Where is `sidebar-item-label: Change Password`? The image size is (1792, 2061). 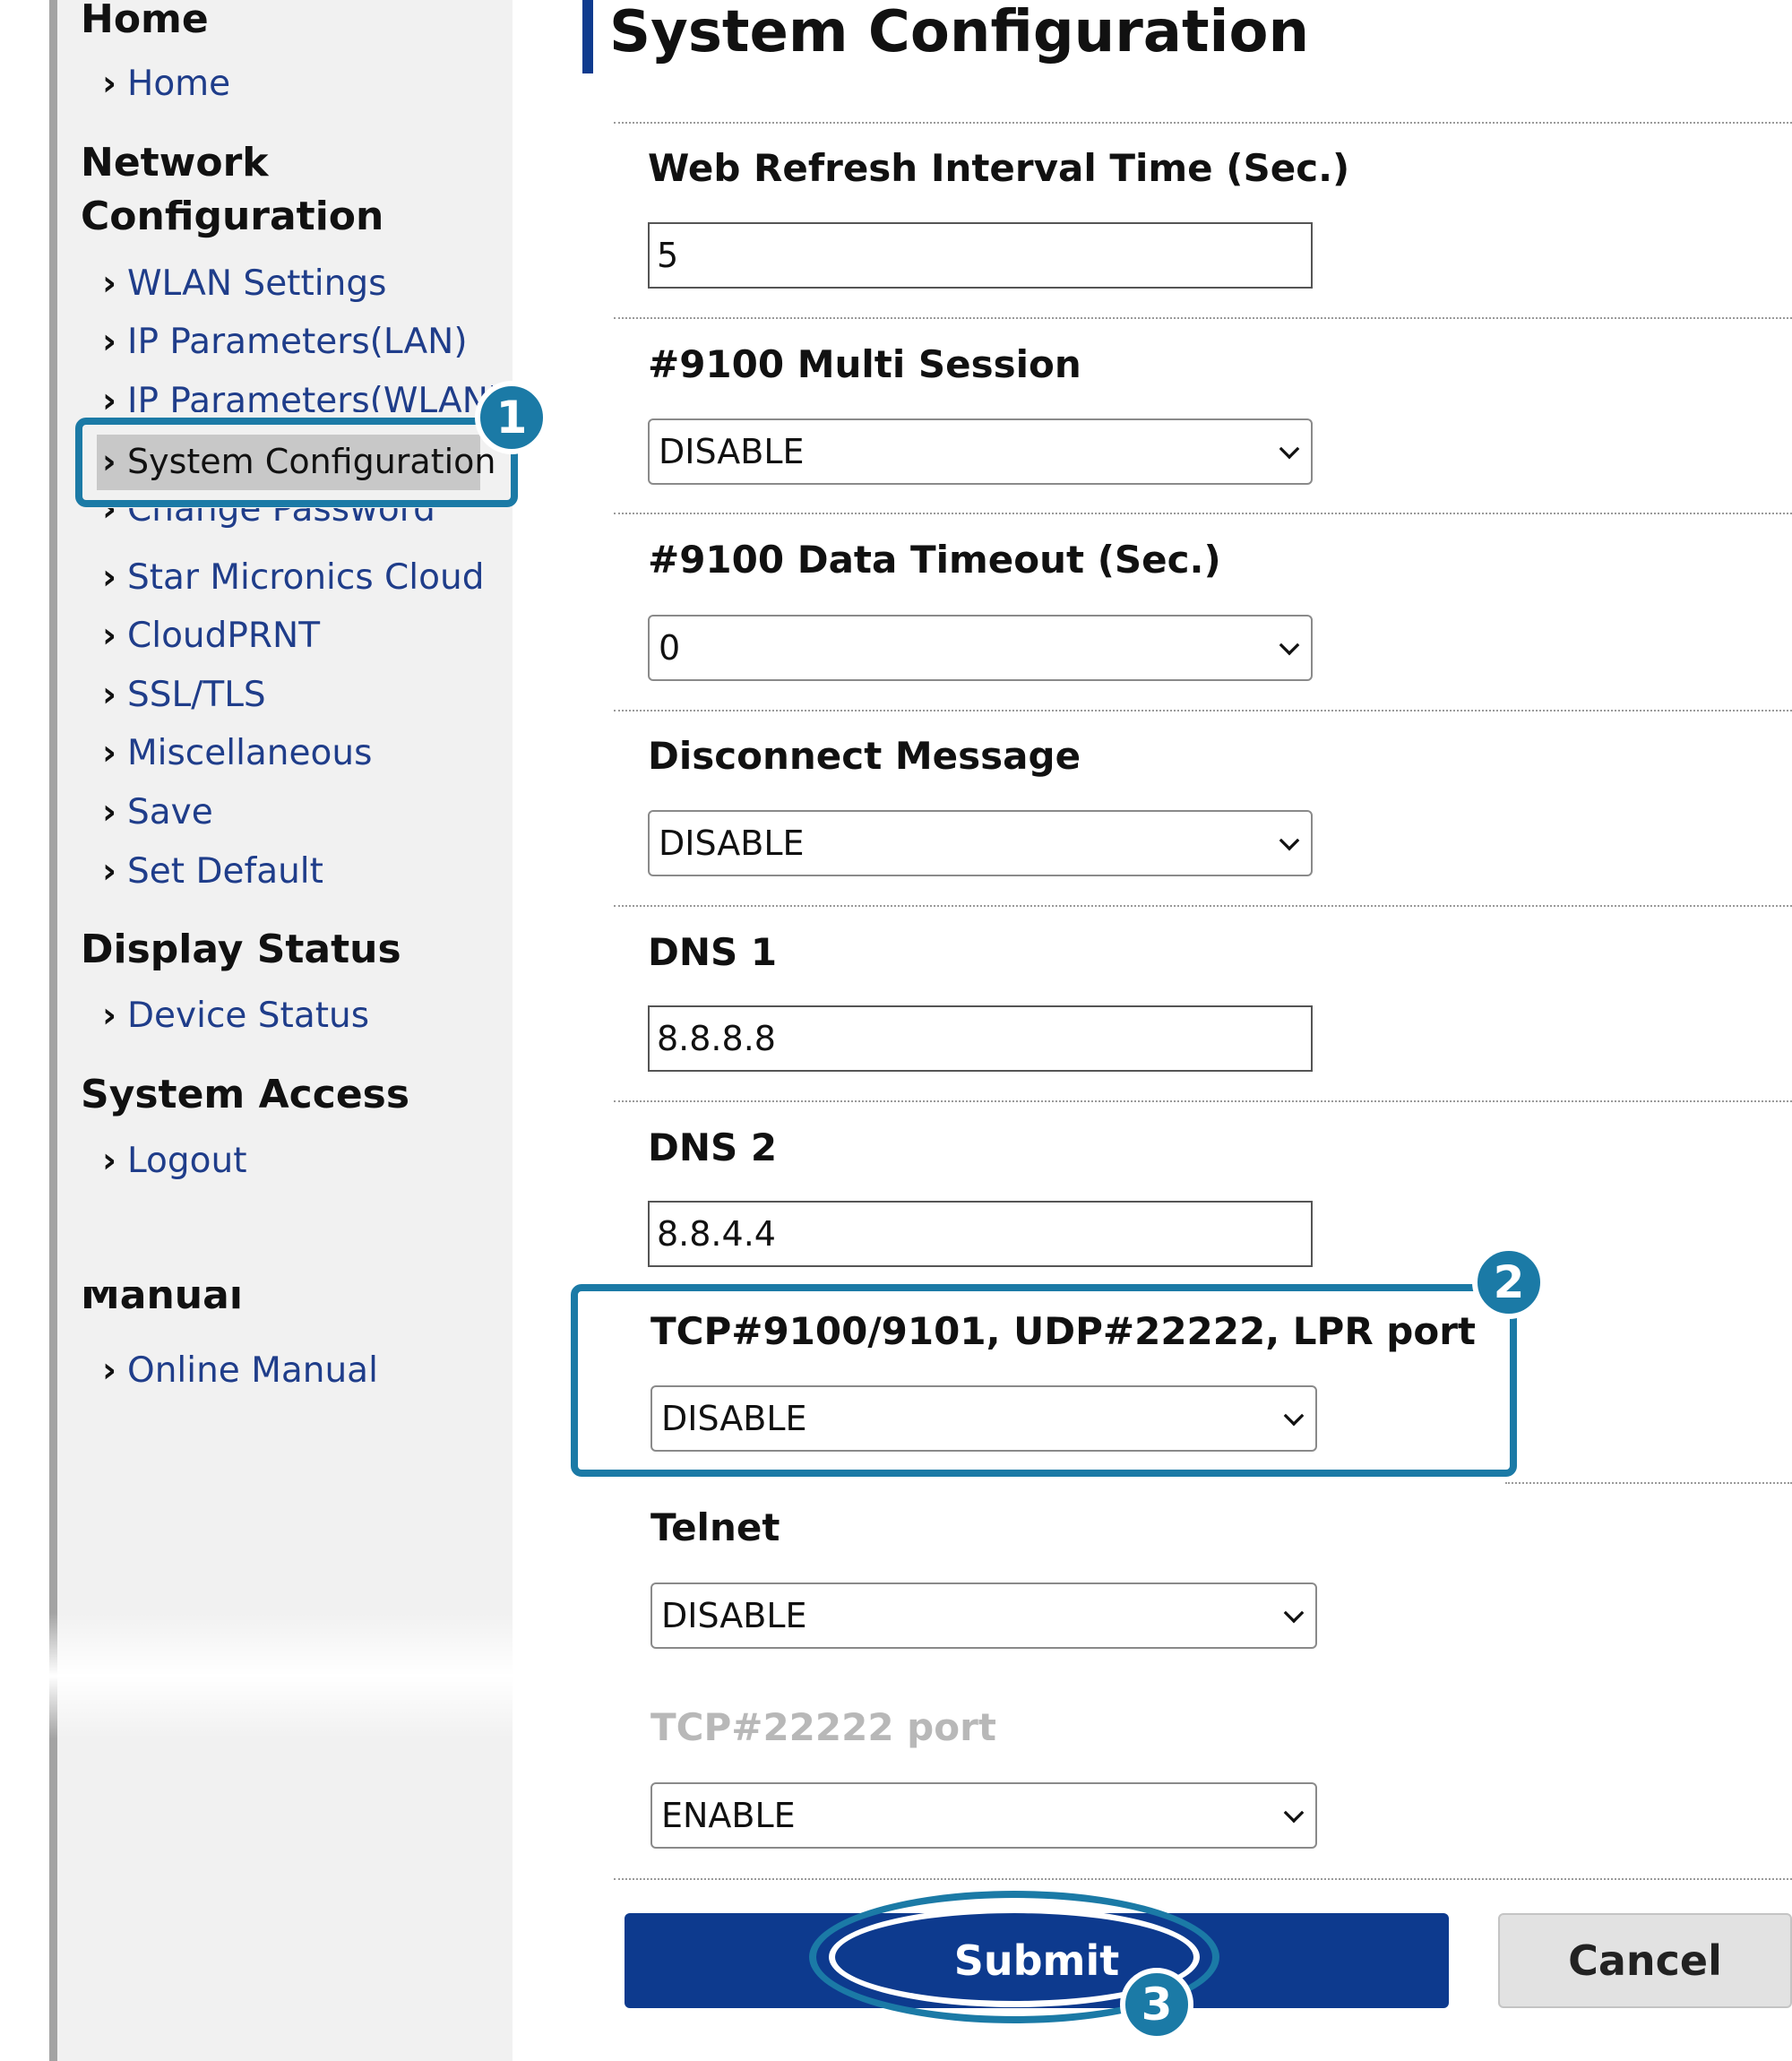 sidebar-item-label: Change Password is located at coordinates (281, 519).